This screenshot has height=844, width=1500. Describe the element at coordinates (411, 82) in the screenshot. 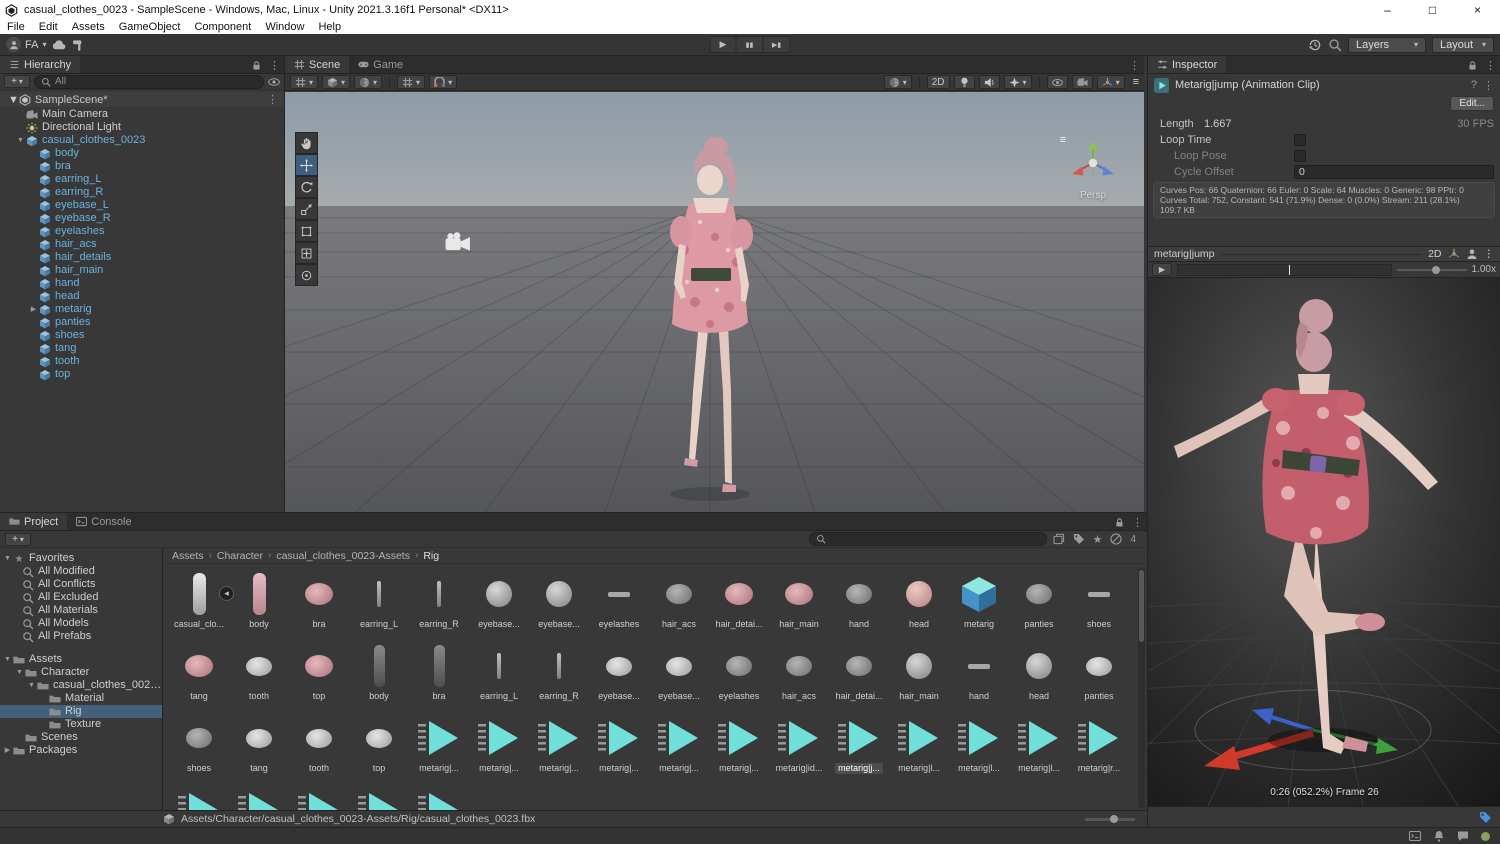

I see `grid-snap-dropdown: ▾` at that location.